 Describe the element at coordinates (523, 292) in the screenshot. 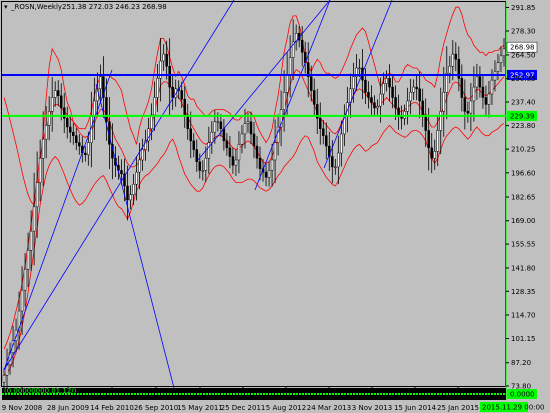

I see `y-tick-label: 128.35` at that location.